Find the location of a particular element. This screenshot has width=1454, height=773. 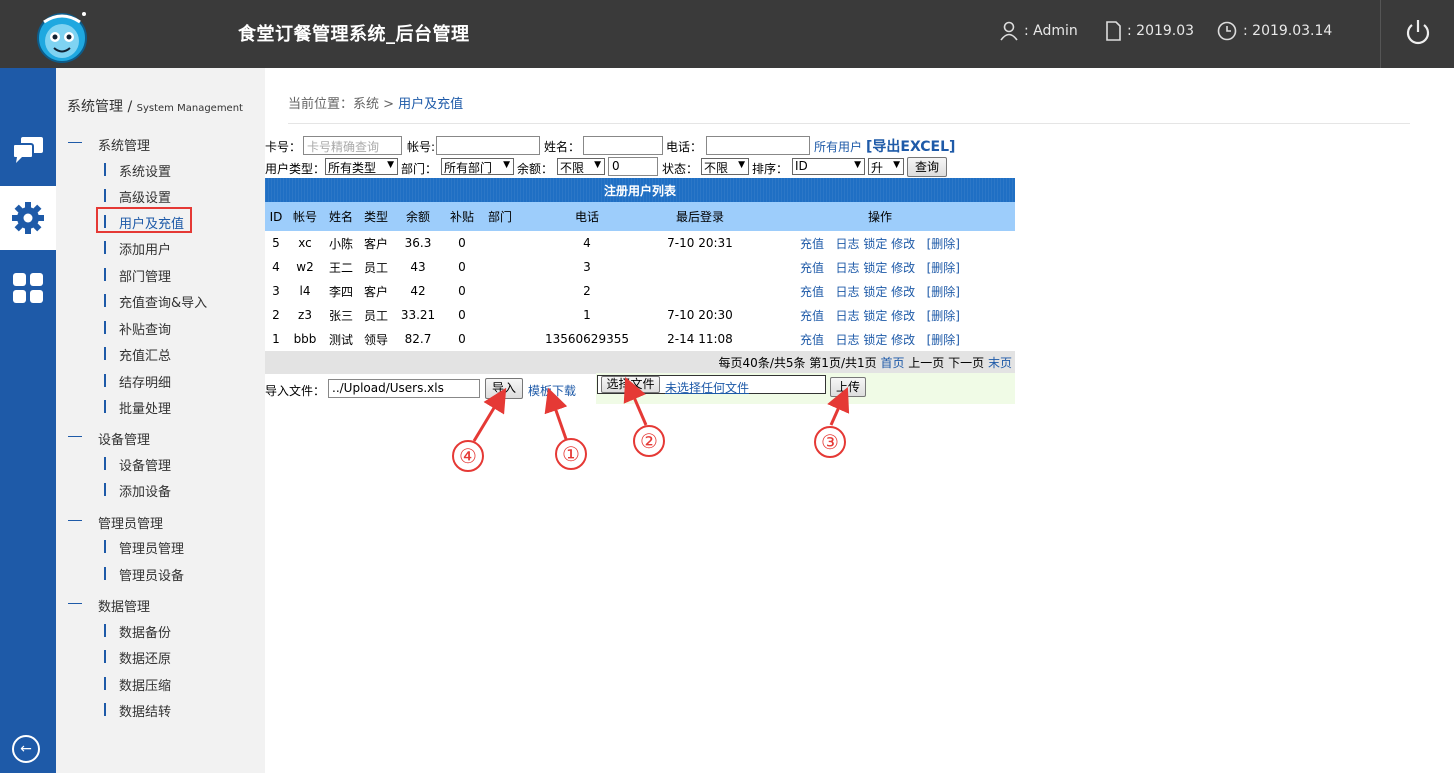

annotation-1: ① is located at coordinates (571, 454).